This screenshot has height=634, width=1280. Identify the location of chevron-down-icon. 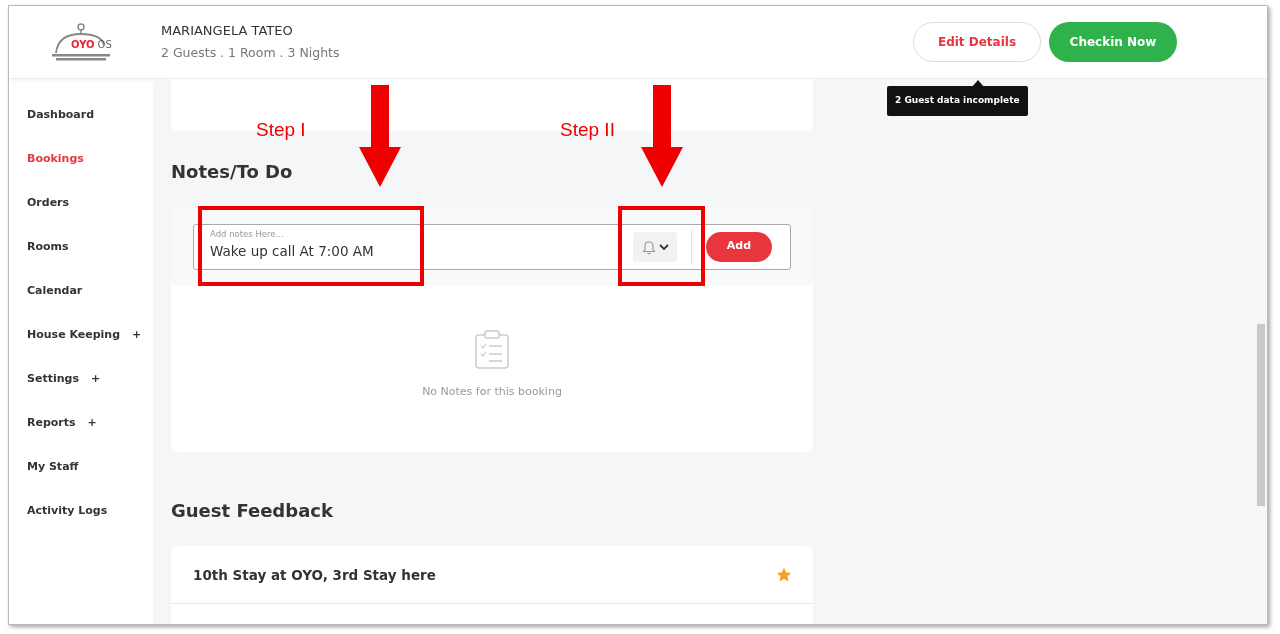
(663, 246).